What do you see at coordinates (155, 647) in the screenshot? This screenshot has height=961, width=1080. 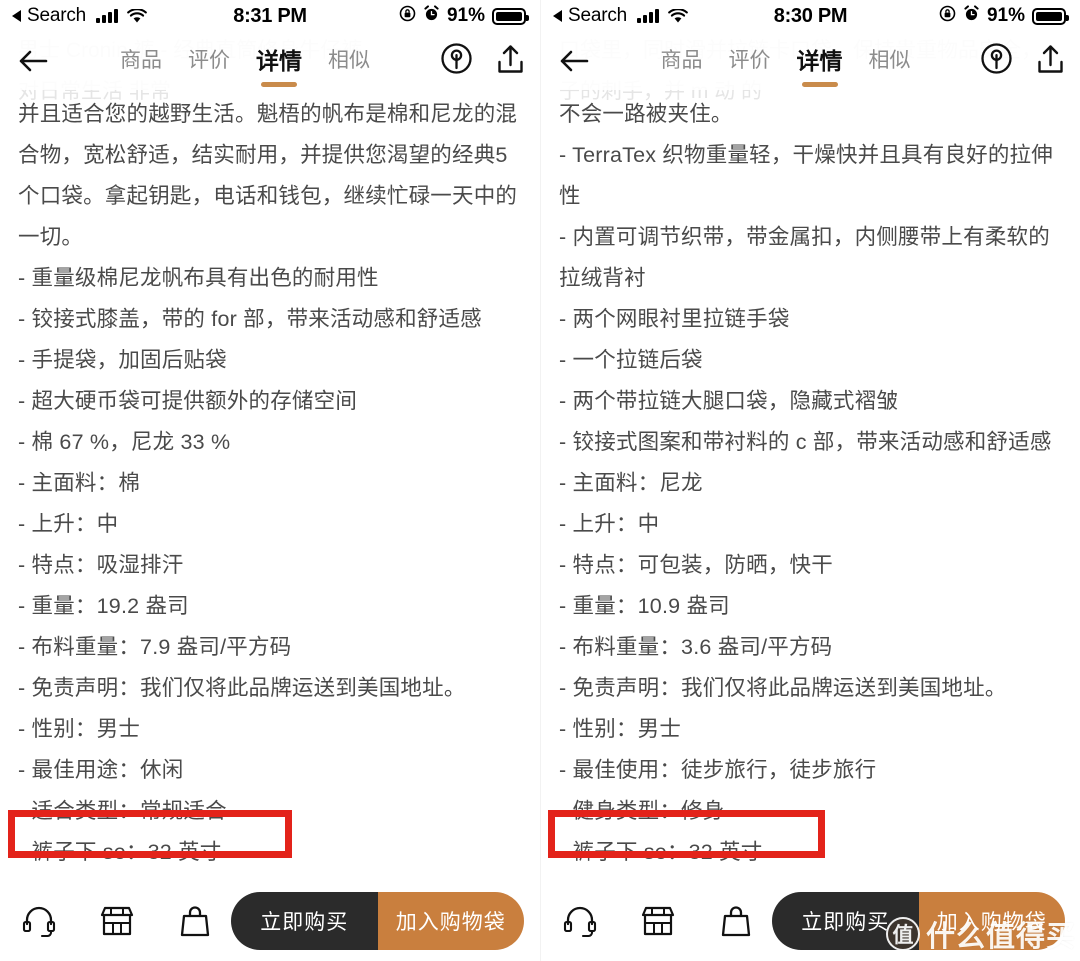 I see `spec-line: - 布料重量：7.9 盎司/平方码` at bounding box center [155, 647].